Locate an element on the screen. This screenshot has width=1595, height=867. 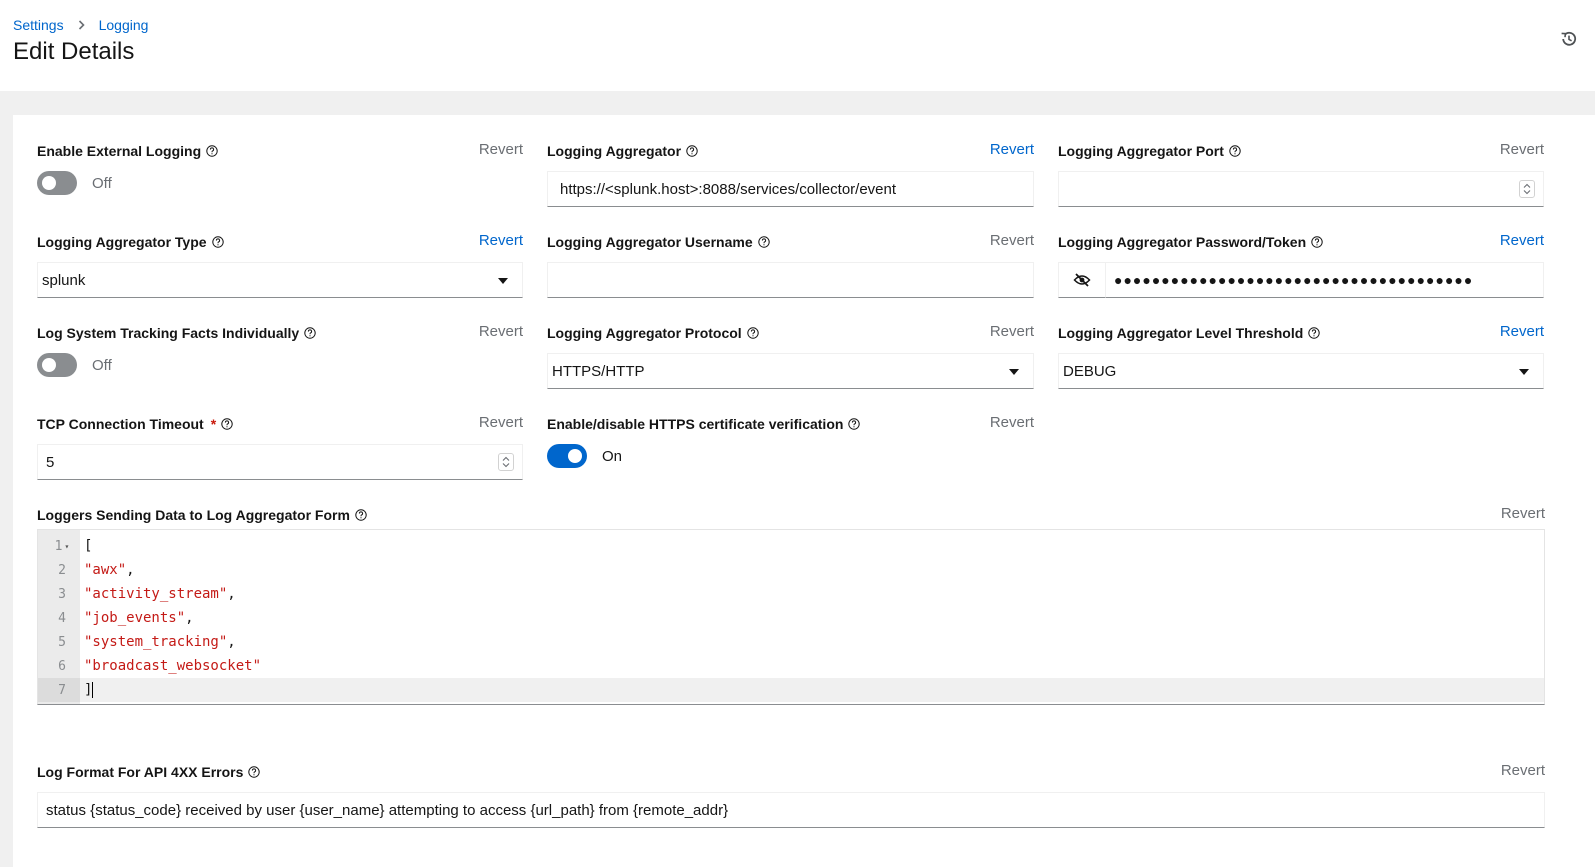
enable-external-logging-field: Enable External Logging Revert Off is located at coordinates (280, 175).